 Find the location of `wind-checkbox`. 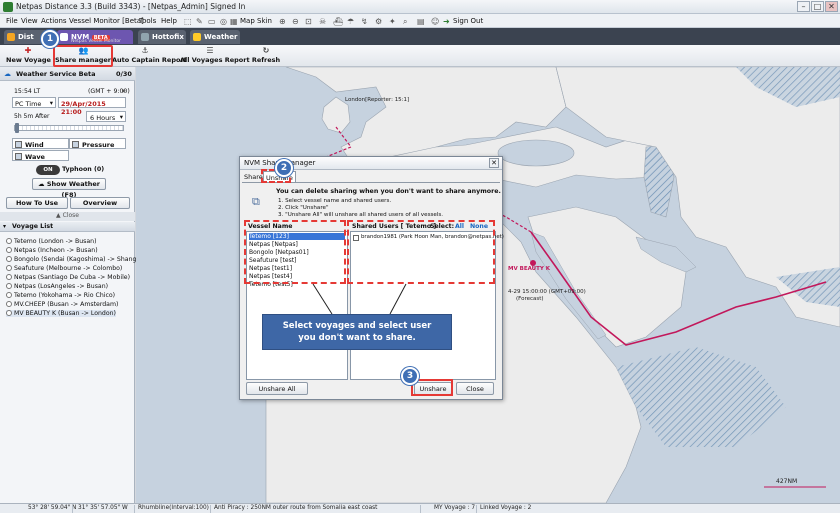

wind-checkbox is located at coordinates (18, 144).